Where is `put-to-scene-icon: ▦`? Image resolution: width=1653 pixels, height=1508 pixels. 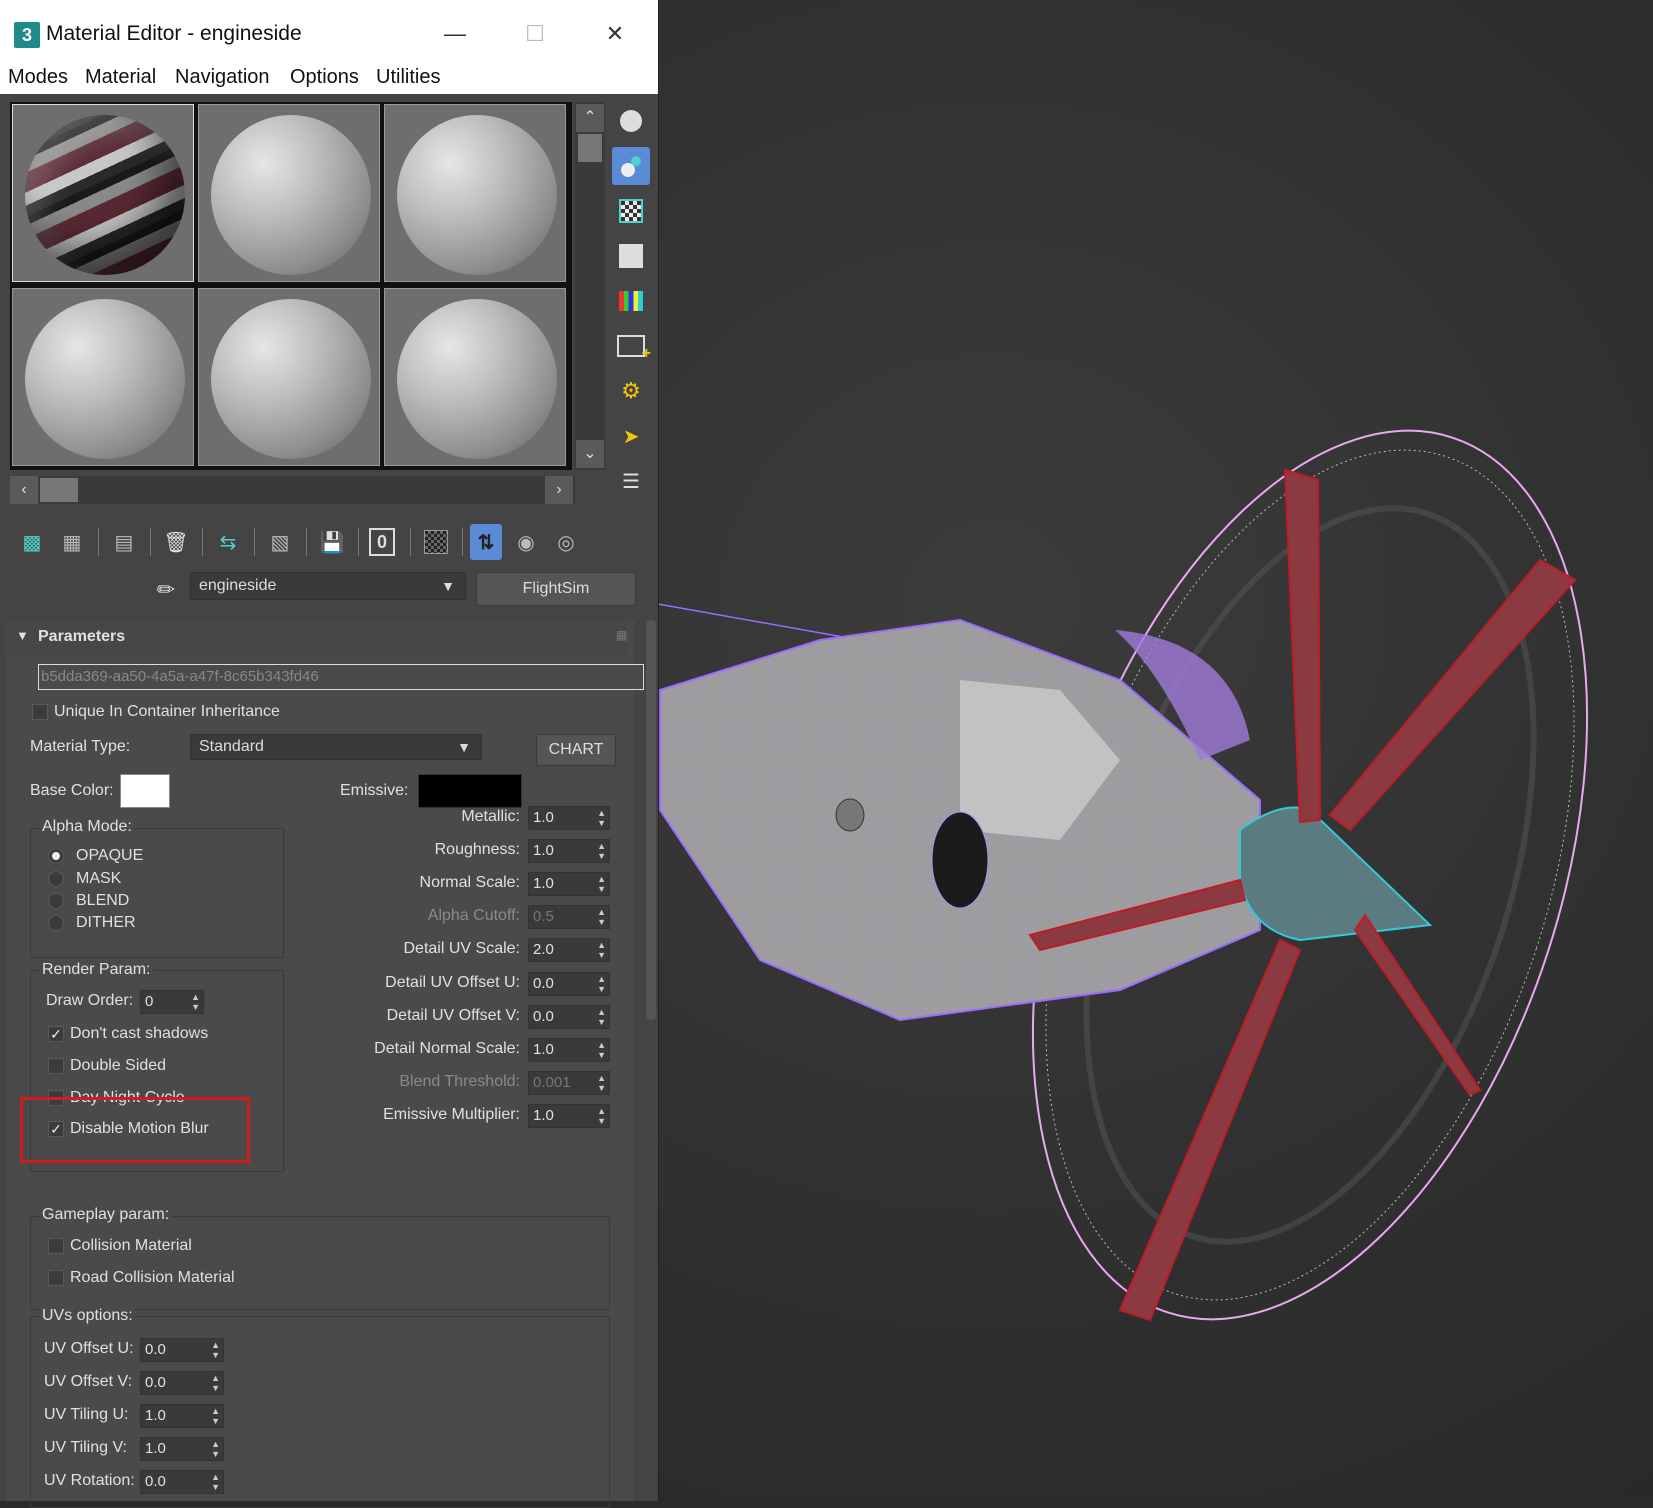
put-to-scene-icon: ▦ is located at coordinates (72, 542).